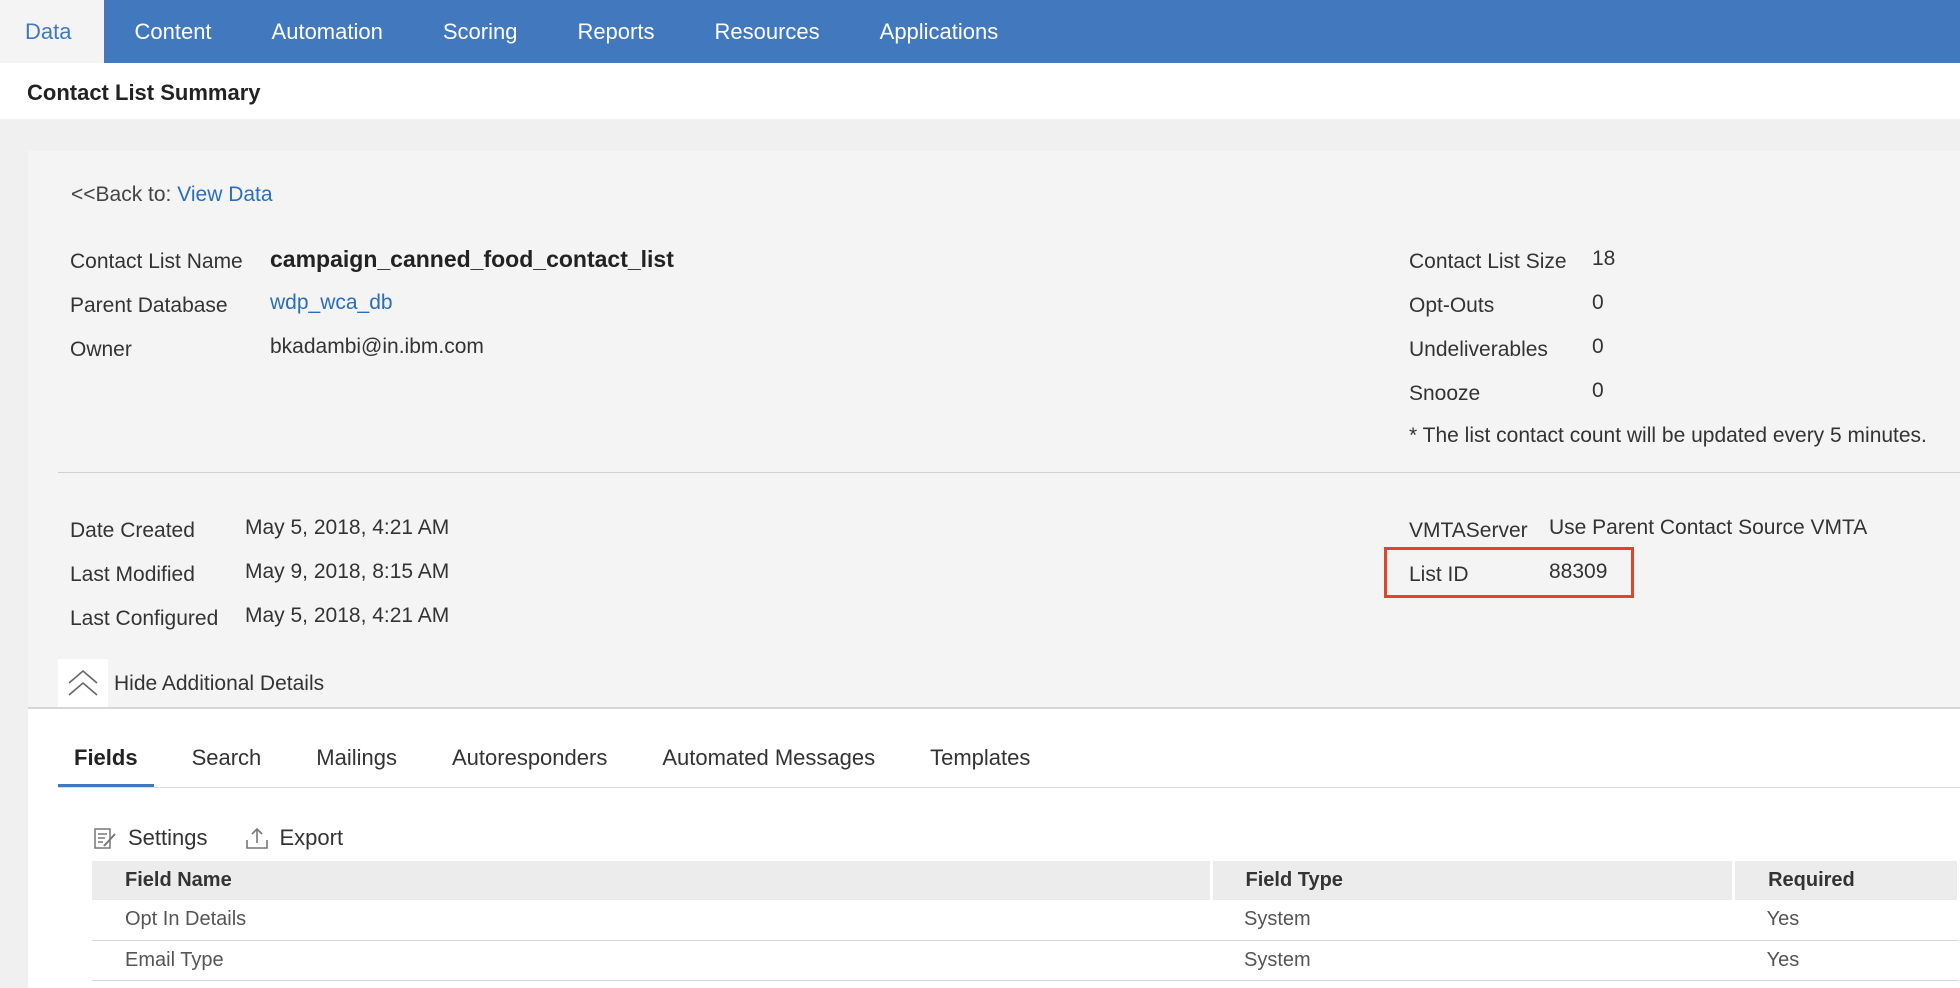 The image size is (1960, 988). I want to click on view-data-link: View Data, so click(224, 194).